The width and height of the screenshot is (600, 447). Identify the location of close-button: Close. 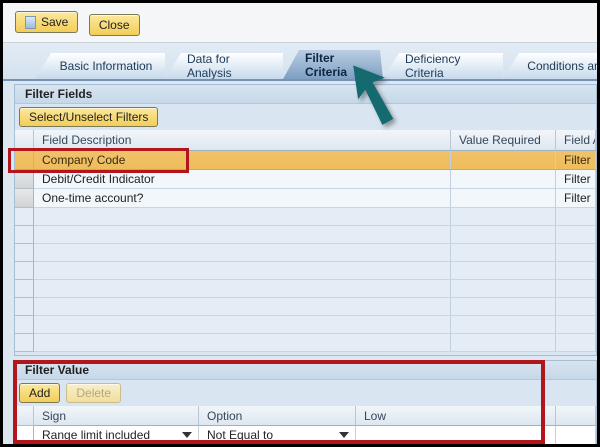
(114, 24).